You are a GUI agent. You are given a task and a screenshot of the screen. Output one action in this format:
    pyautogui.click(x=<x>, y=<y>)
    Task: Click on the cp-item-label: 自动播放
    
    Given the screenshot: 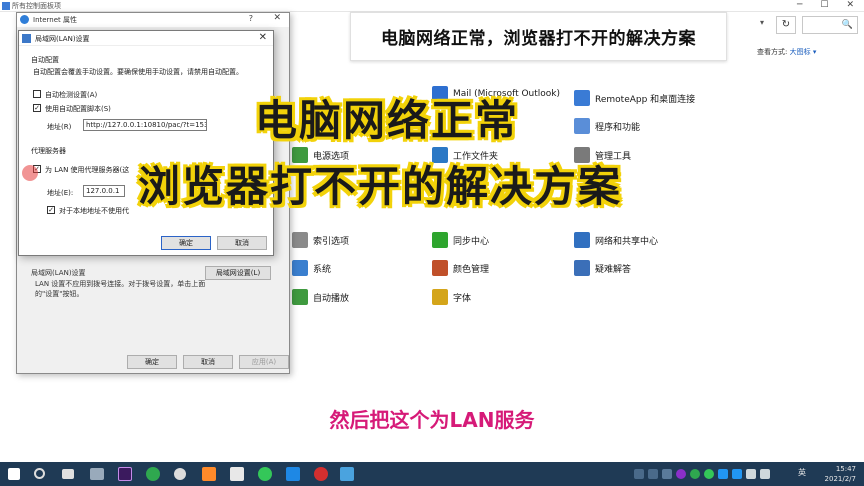 What is the action you would take?
    pyautogui.click(x=331, y=298)
    